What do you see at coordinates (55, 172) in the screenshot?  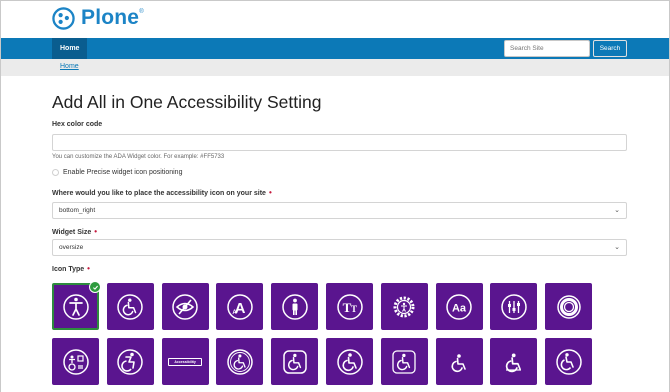 I see `precise-positioning-checkbox` at bounding box center [55, 172].